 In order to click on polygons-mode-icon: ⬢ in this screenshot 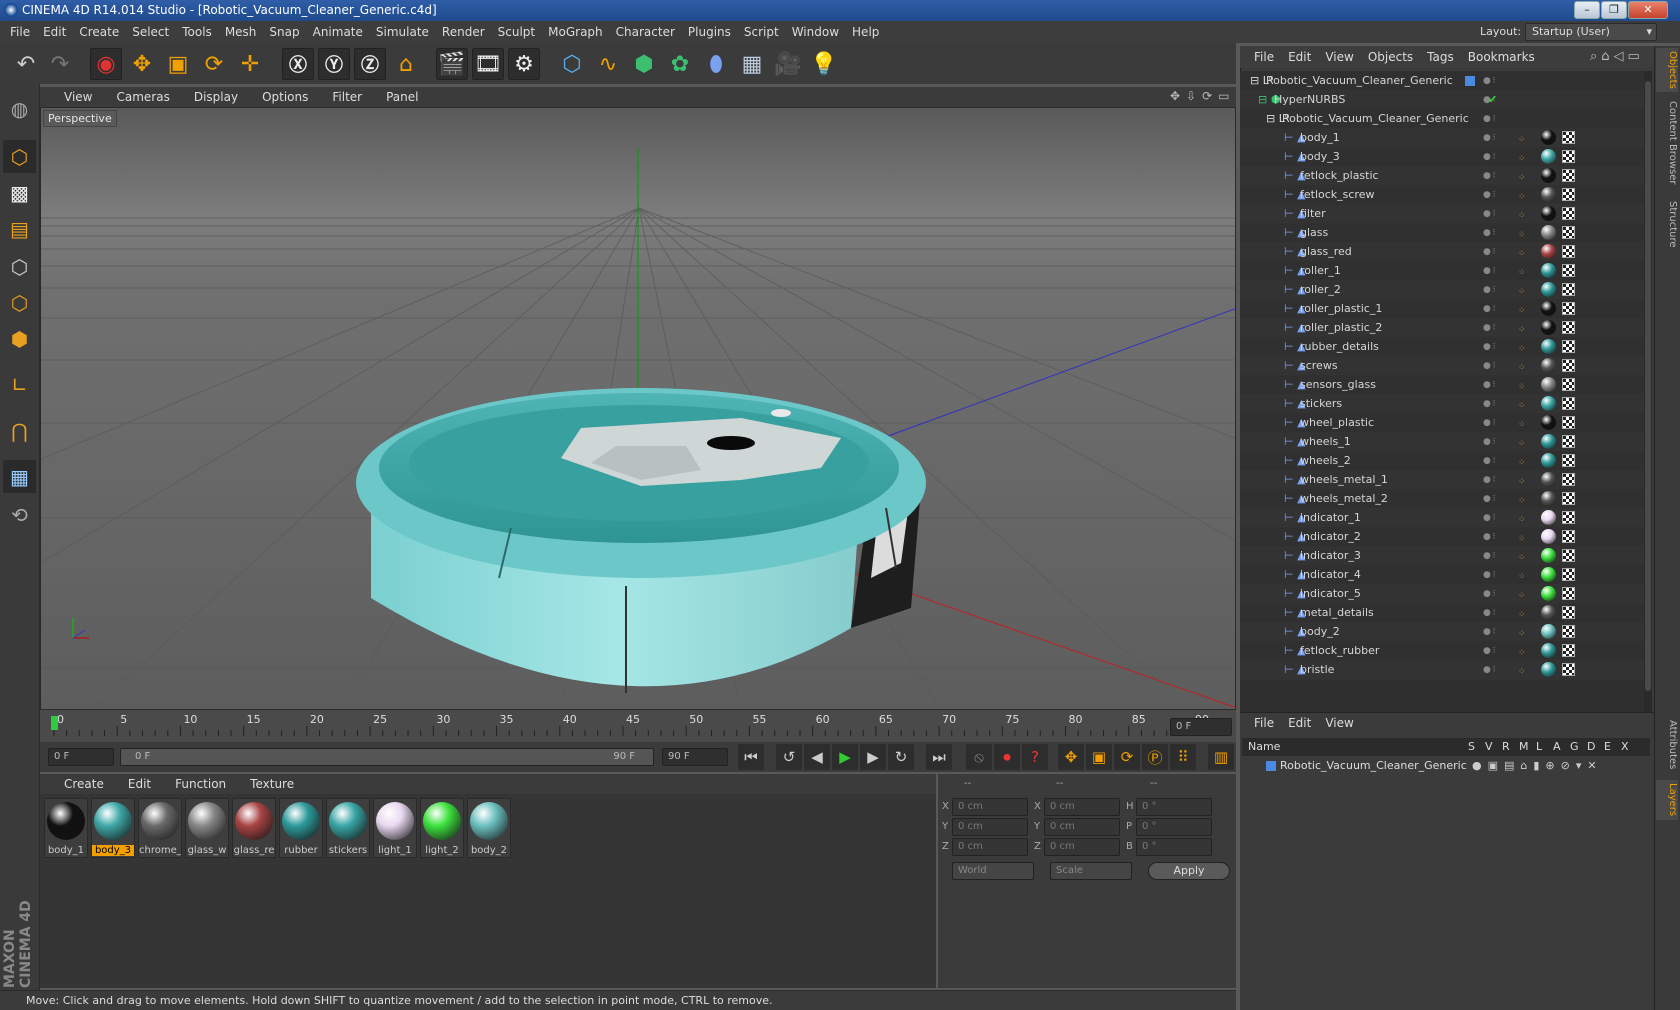, I will do `click(19, 338)`.